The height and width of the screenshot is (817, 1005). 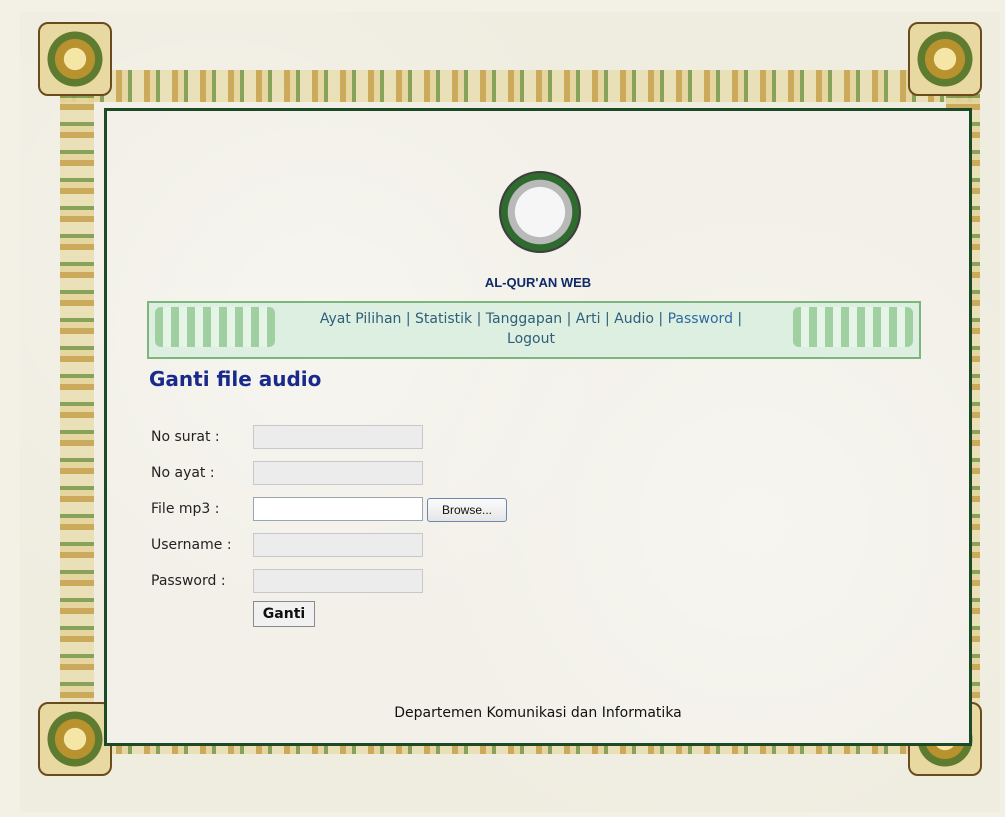 What do you see at coordinates (191, 545) in the screenshot?
I see `username-label: Username :` at bounding box center [191, 545].